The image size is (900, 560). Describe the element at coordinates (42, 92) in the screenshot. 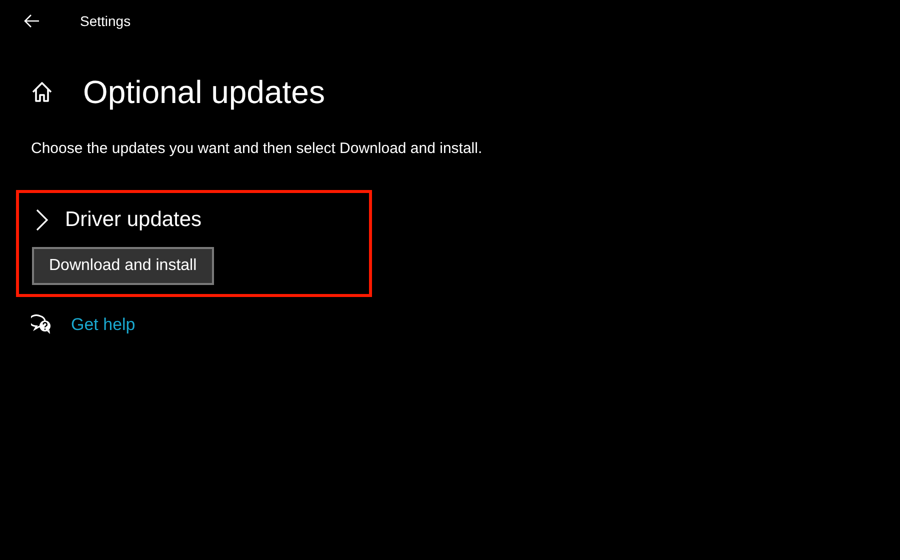

I see `home-icon` at that location.